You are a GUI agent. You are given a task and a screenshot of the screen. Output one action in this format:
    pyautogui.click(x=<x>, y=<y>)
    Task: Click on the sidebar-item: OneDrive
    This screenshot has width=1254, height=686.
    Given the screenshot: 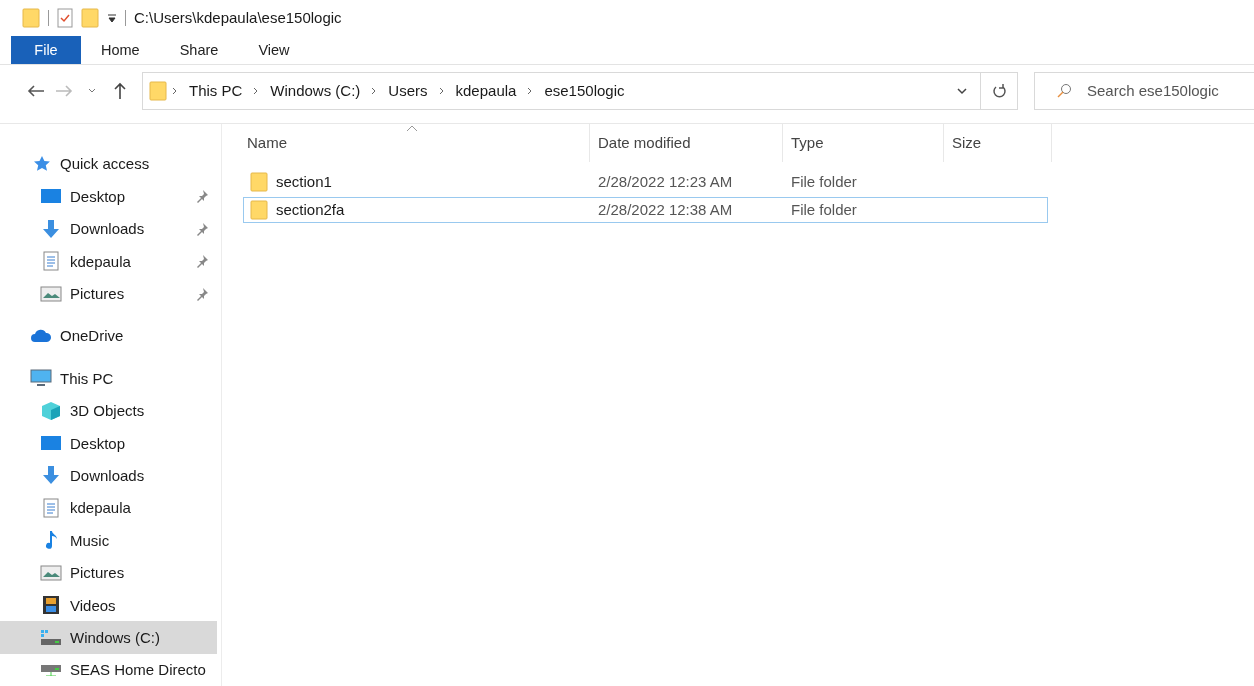 What is the action you would take?
    pyautogui.click(x=108, y=336)
    